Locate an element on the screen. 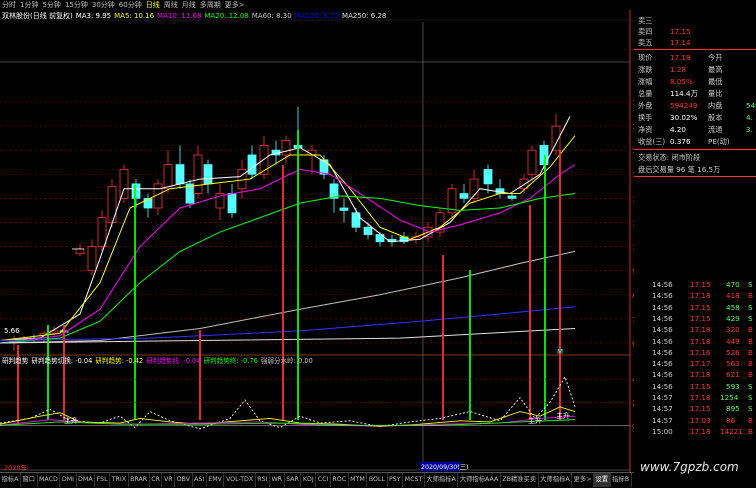 The width and height of the screenshot is (756, 488). stat-label2: PE(动) is located at coordinates (719, 141).